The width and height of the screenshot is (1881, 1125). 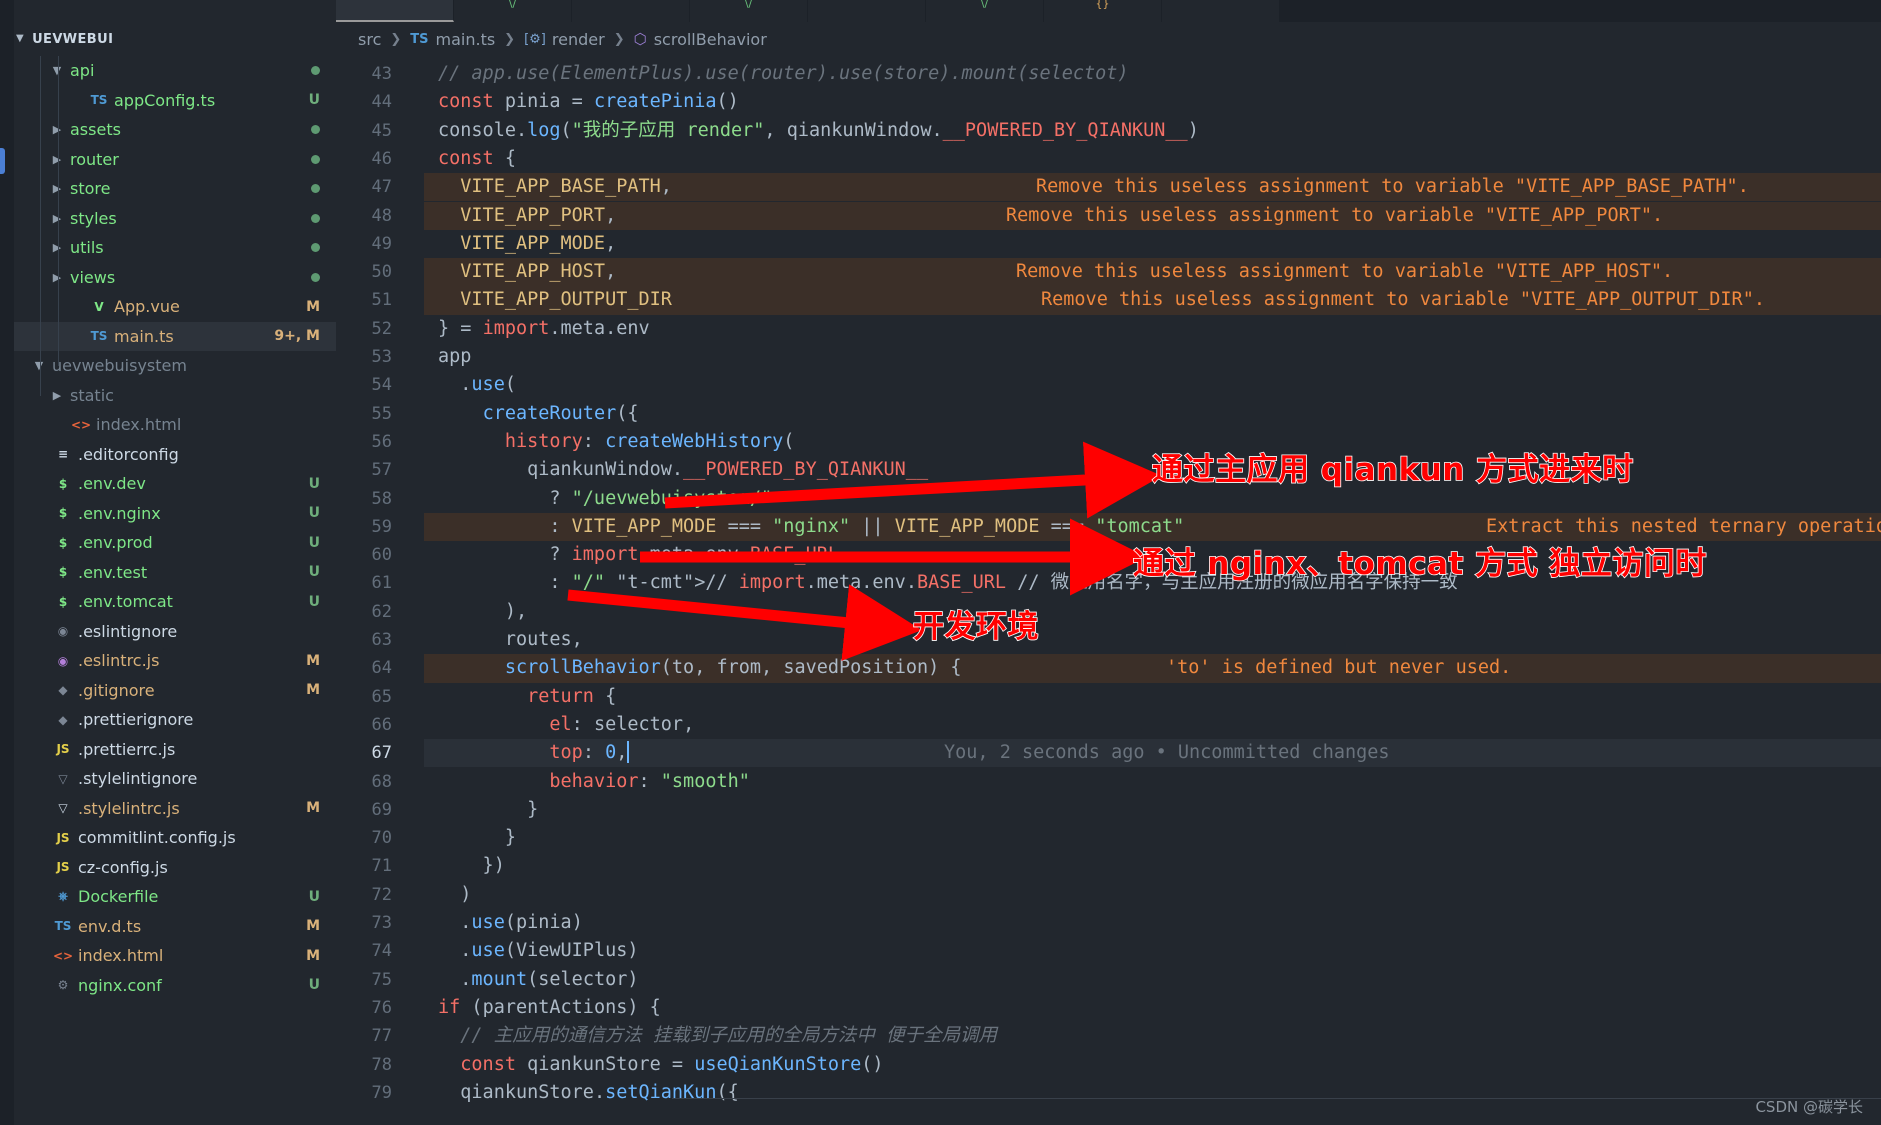 What do you see at coordinates (510, 640) in the screenshot?
I see `code-line: routes,` at bounding box center [510, 640].